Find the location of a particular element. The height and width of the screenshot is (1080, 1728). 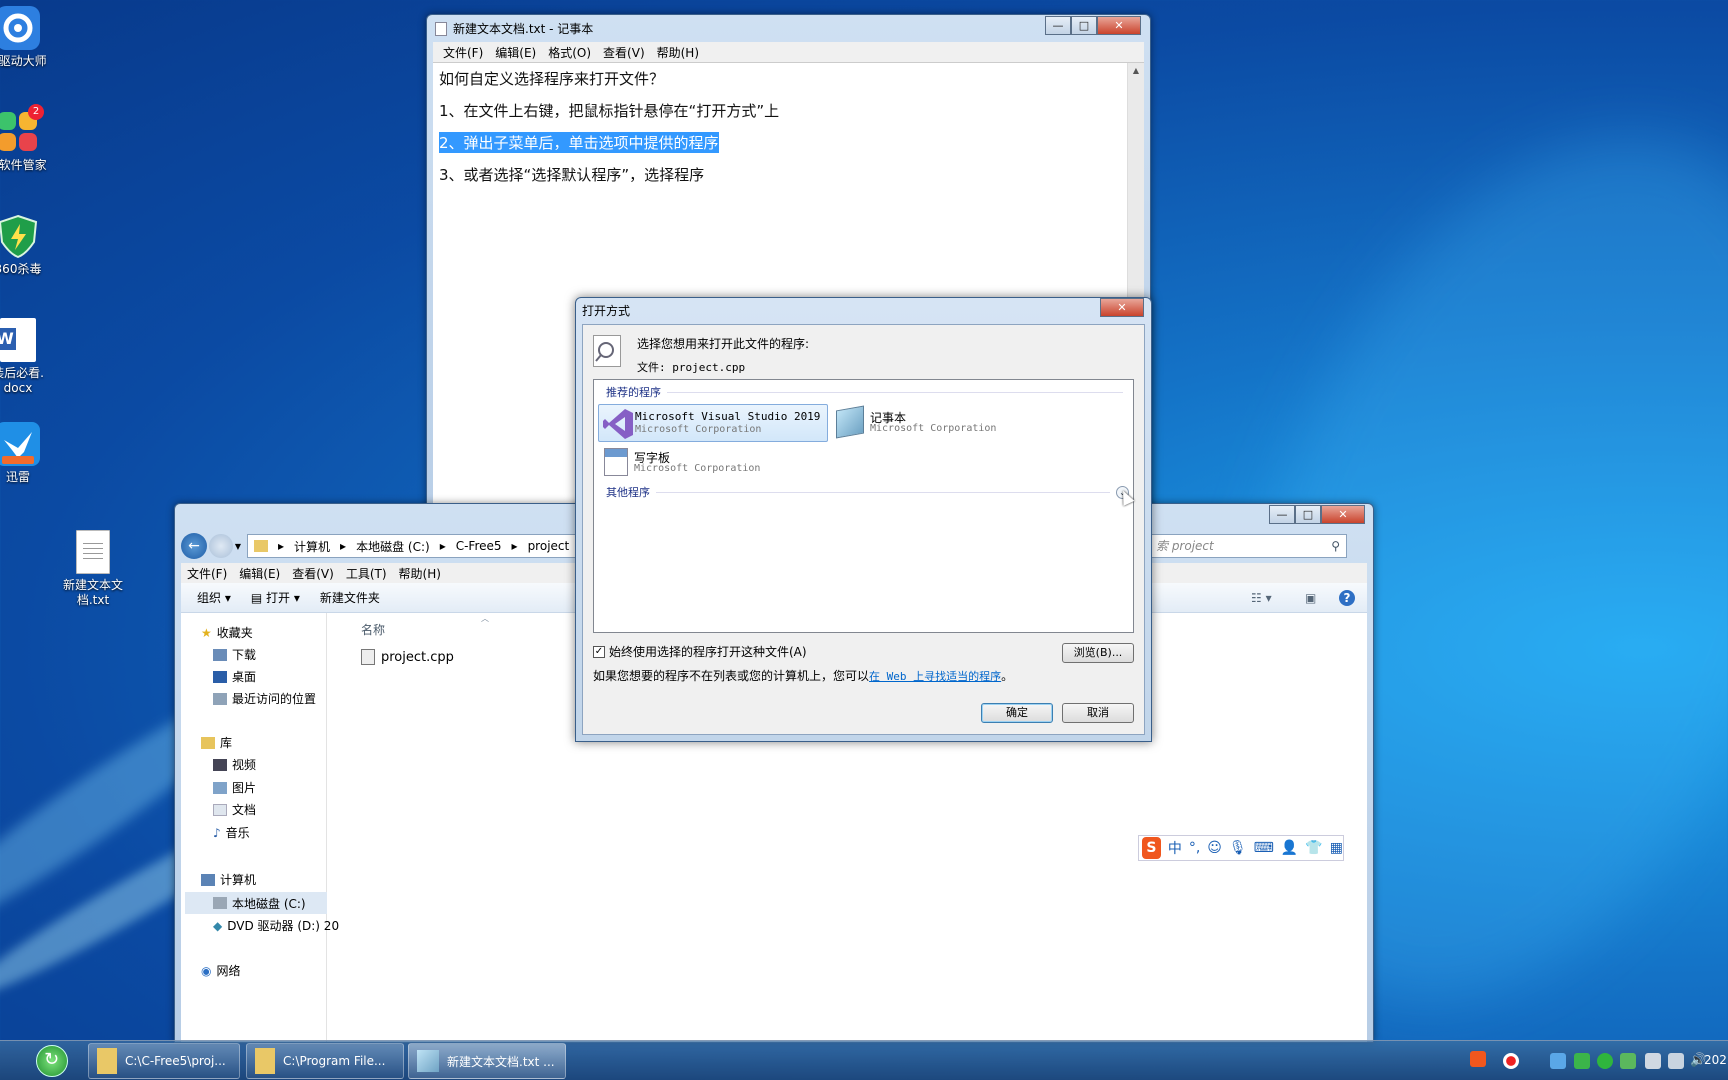

nav-computer: 计算机 is located at coordinates (228, 879).